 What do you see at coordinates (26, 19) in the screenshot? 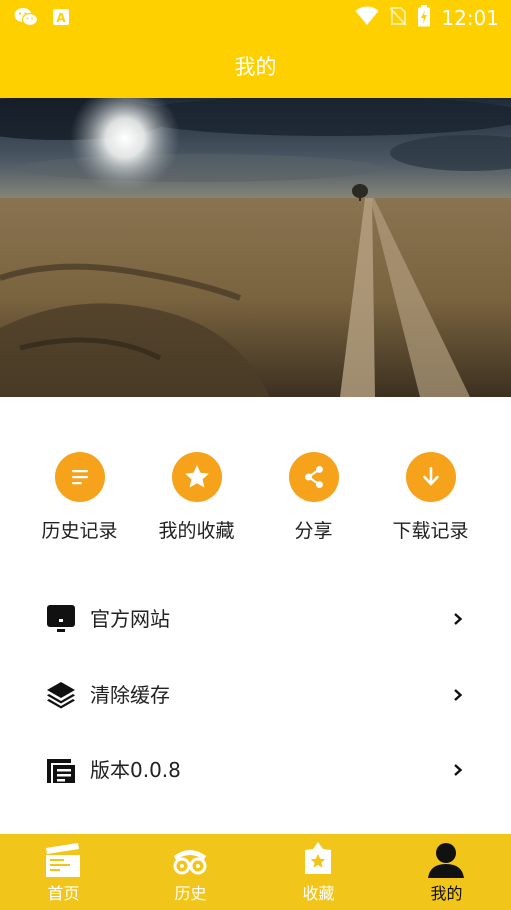
I see `wechat-icon` at bounding box center [26, 19].